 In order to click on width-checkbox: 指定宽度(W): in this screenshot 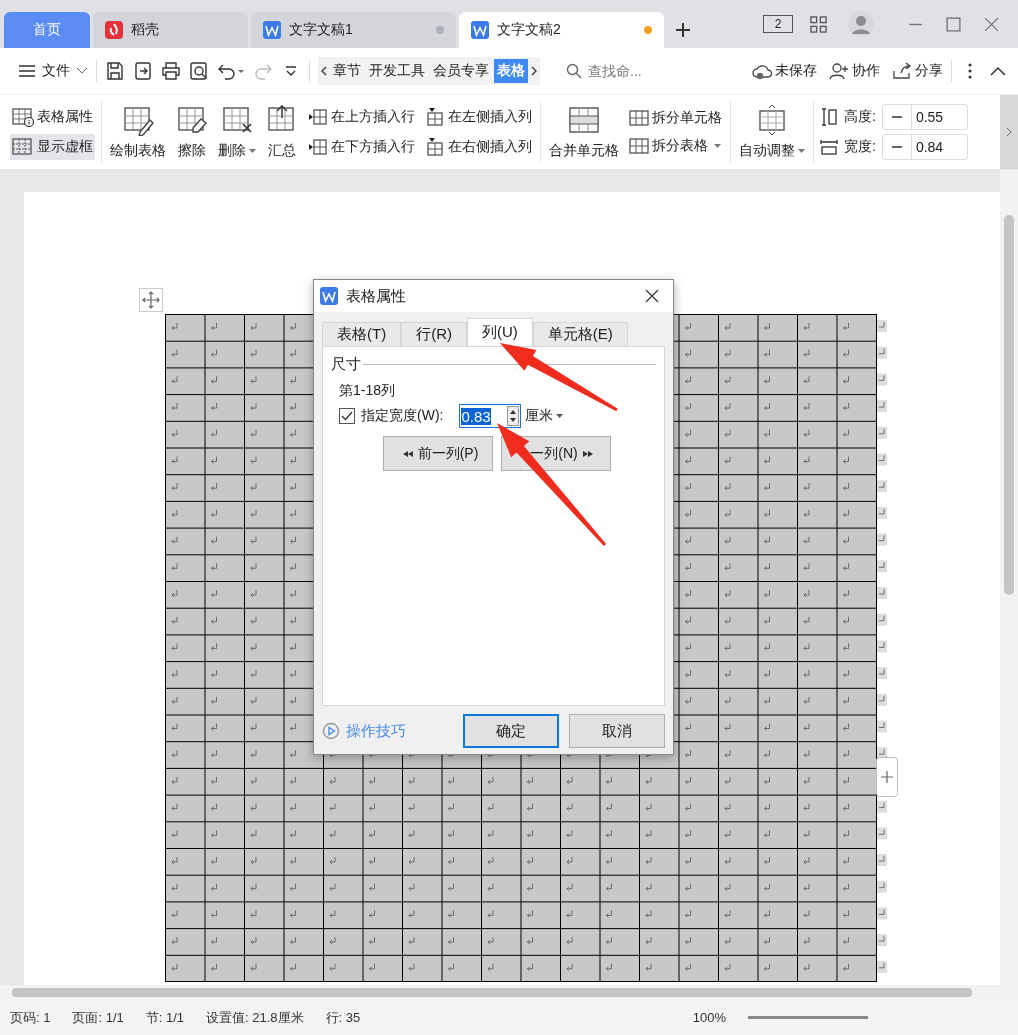, I will do `click(391, 416)`.